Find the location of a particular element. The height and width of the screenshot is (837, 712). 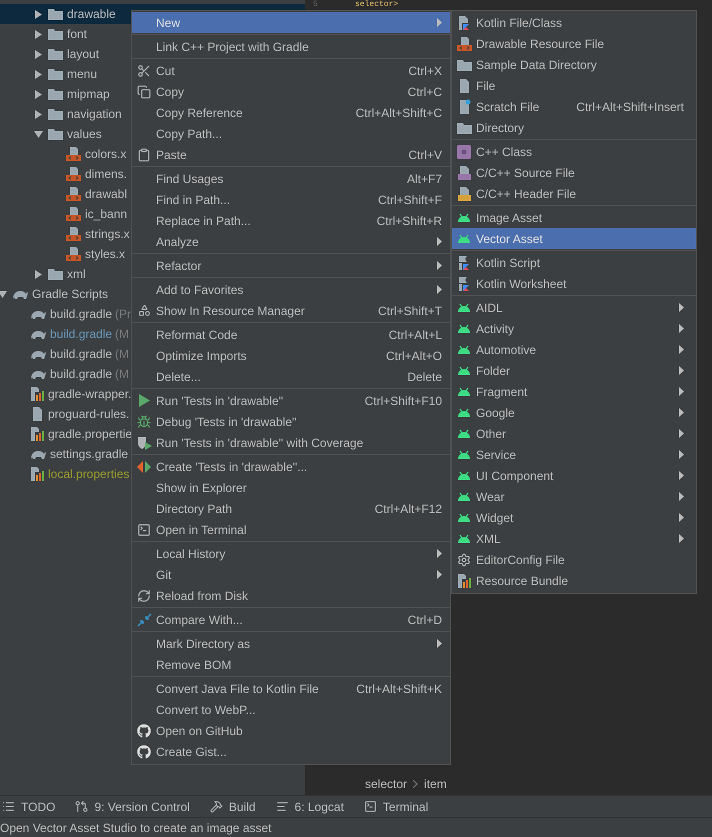

file-name: gradle-wrapper. is located at coordinates (90, 394).